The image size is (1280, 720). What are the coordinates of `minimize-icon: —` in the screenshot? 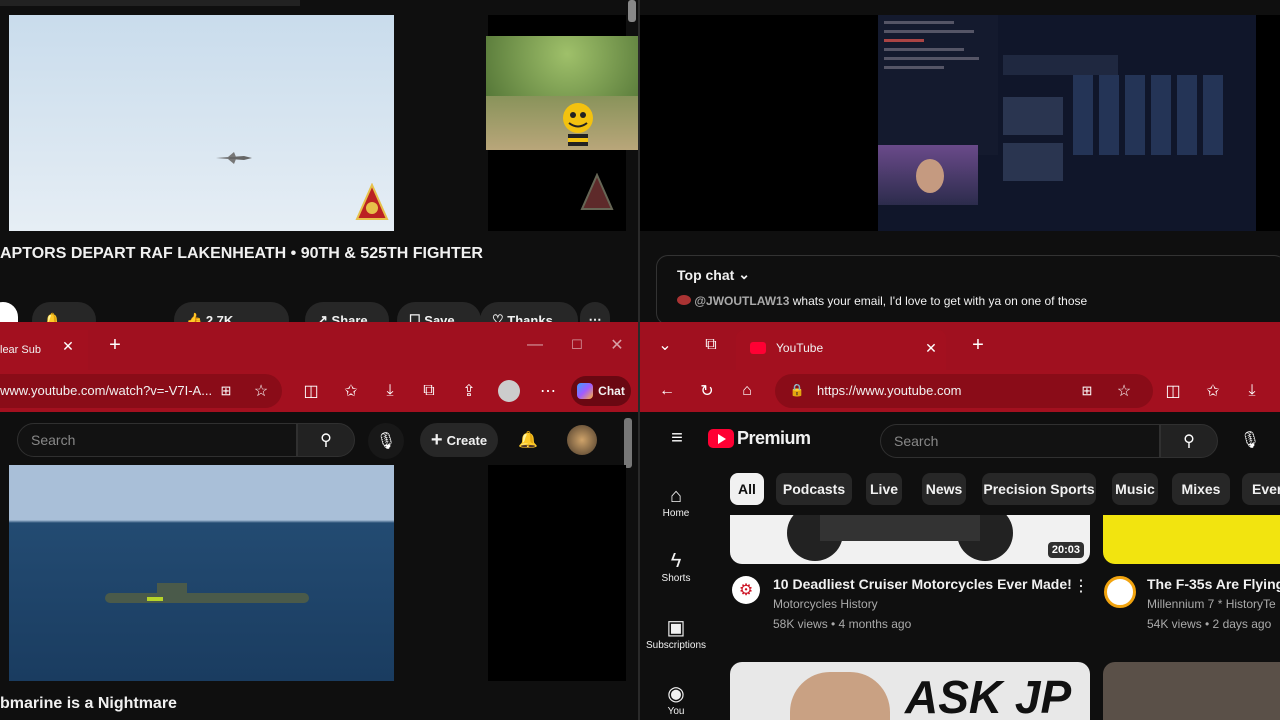 It's located at (535, 345).